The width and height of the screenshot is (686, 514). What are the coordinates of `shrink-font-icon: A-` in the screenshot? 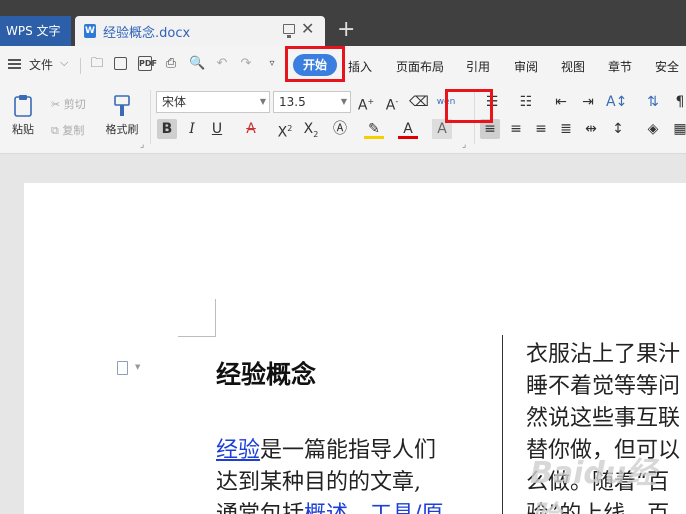 It's located at (392, 103).